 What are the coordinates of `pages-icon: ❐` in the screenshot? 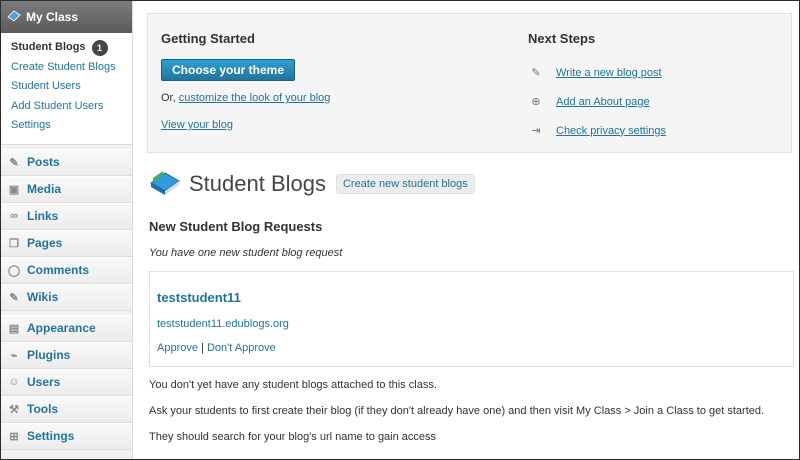 It's located at (14, 243).